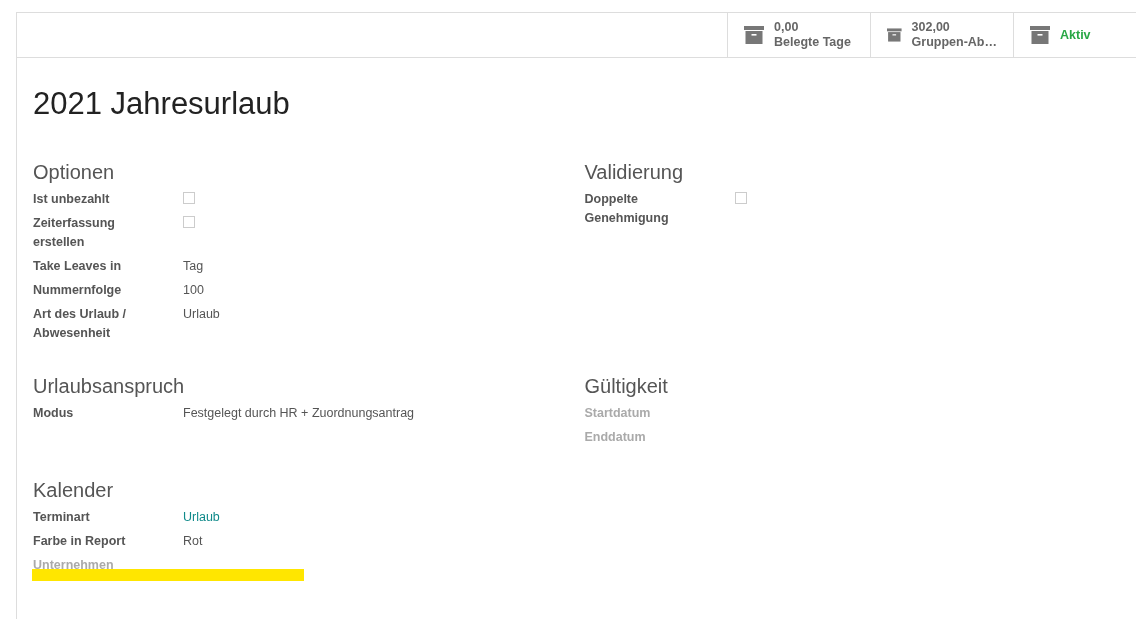  I want to click on field-label: Nummernfolge, so click(78, 290).